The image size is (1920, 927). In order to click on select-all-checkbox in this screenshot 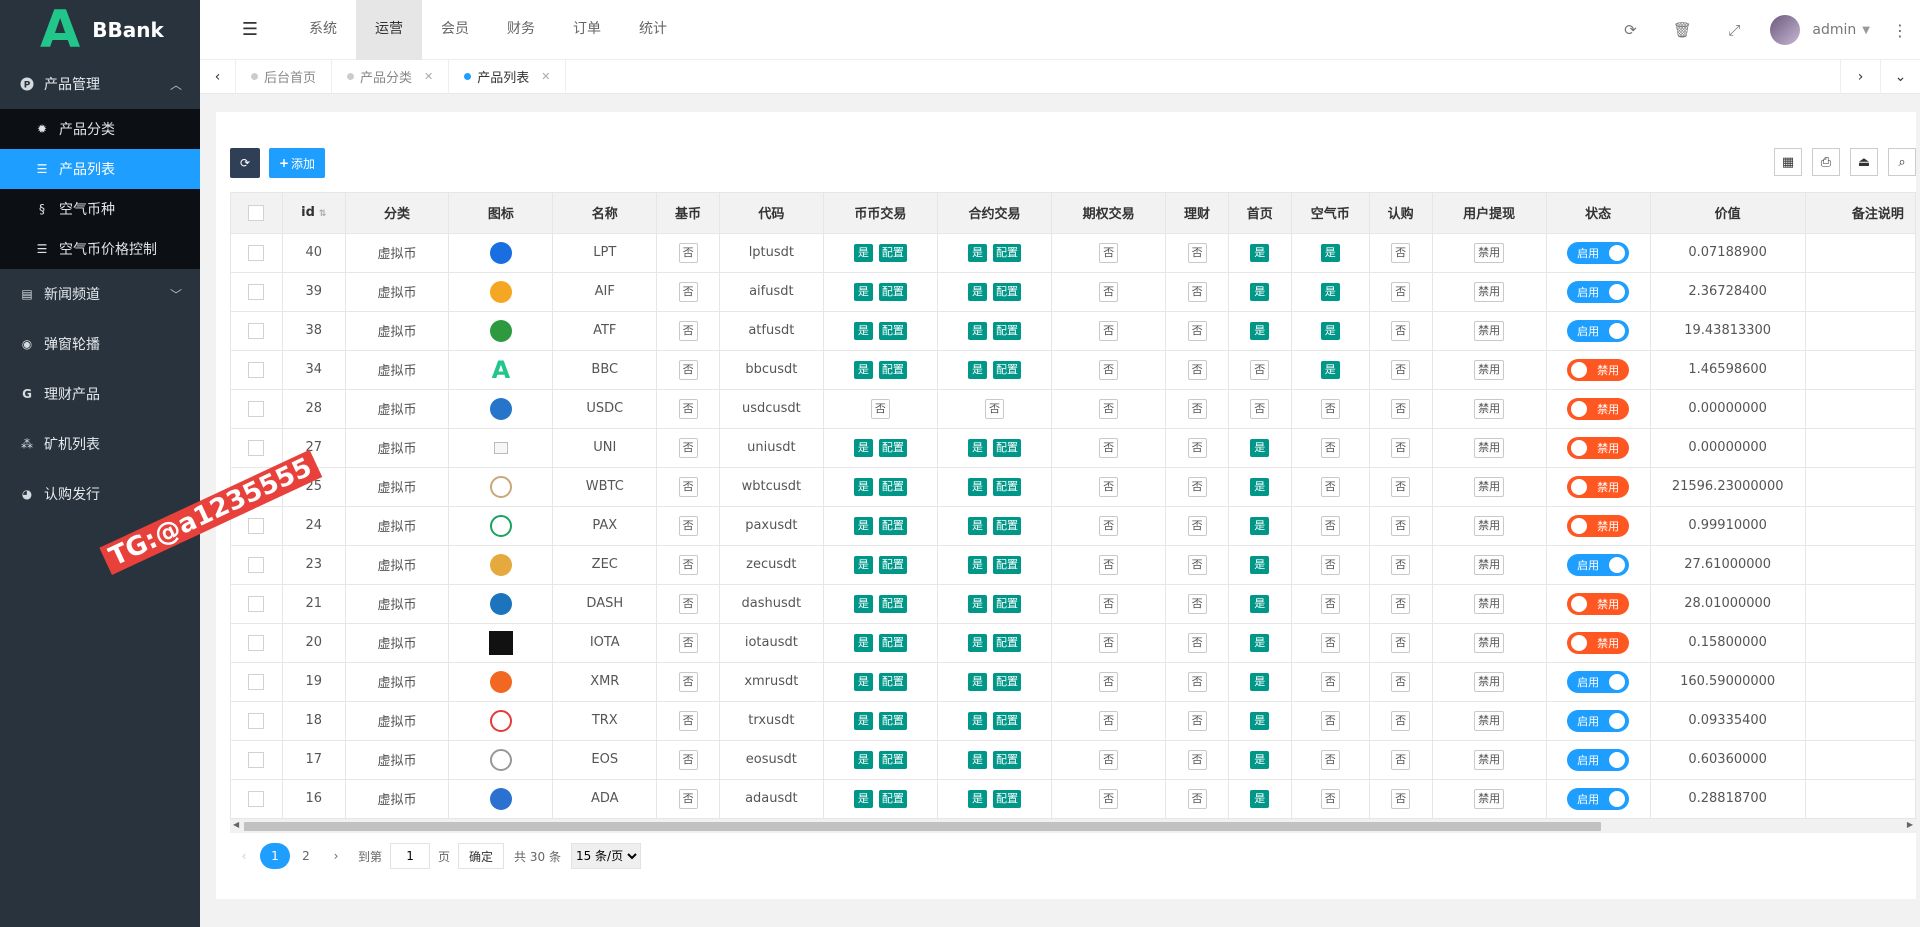, I will do `click(256, 212)`.